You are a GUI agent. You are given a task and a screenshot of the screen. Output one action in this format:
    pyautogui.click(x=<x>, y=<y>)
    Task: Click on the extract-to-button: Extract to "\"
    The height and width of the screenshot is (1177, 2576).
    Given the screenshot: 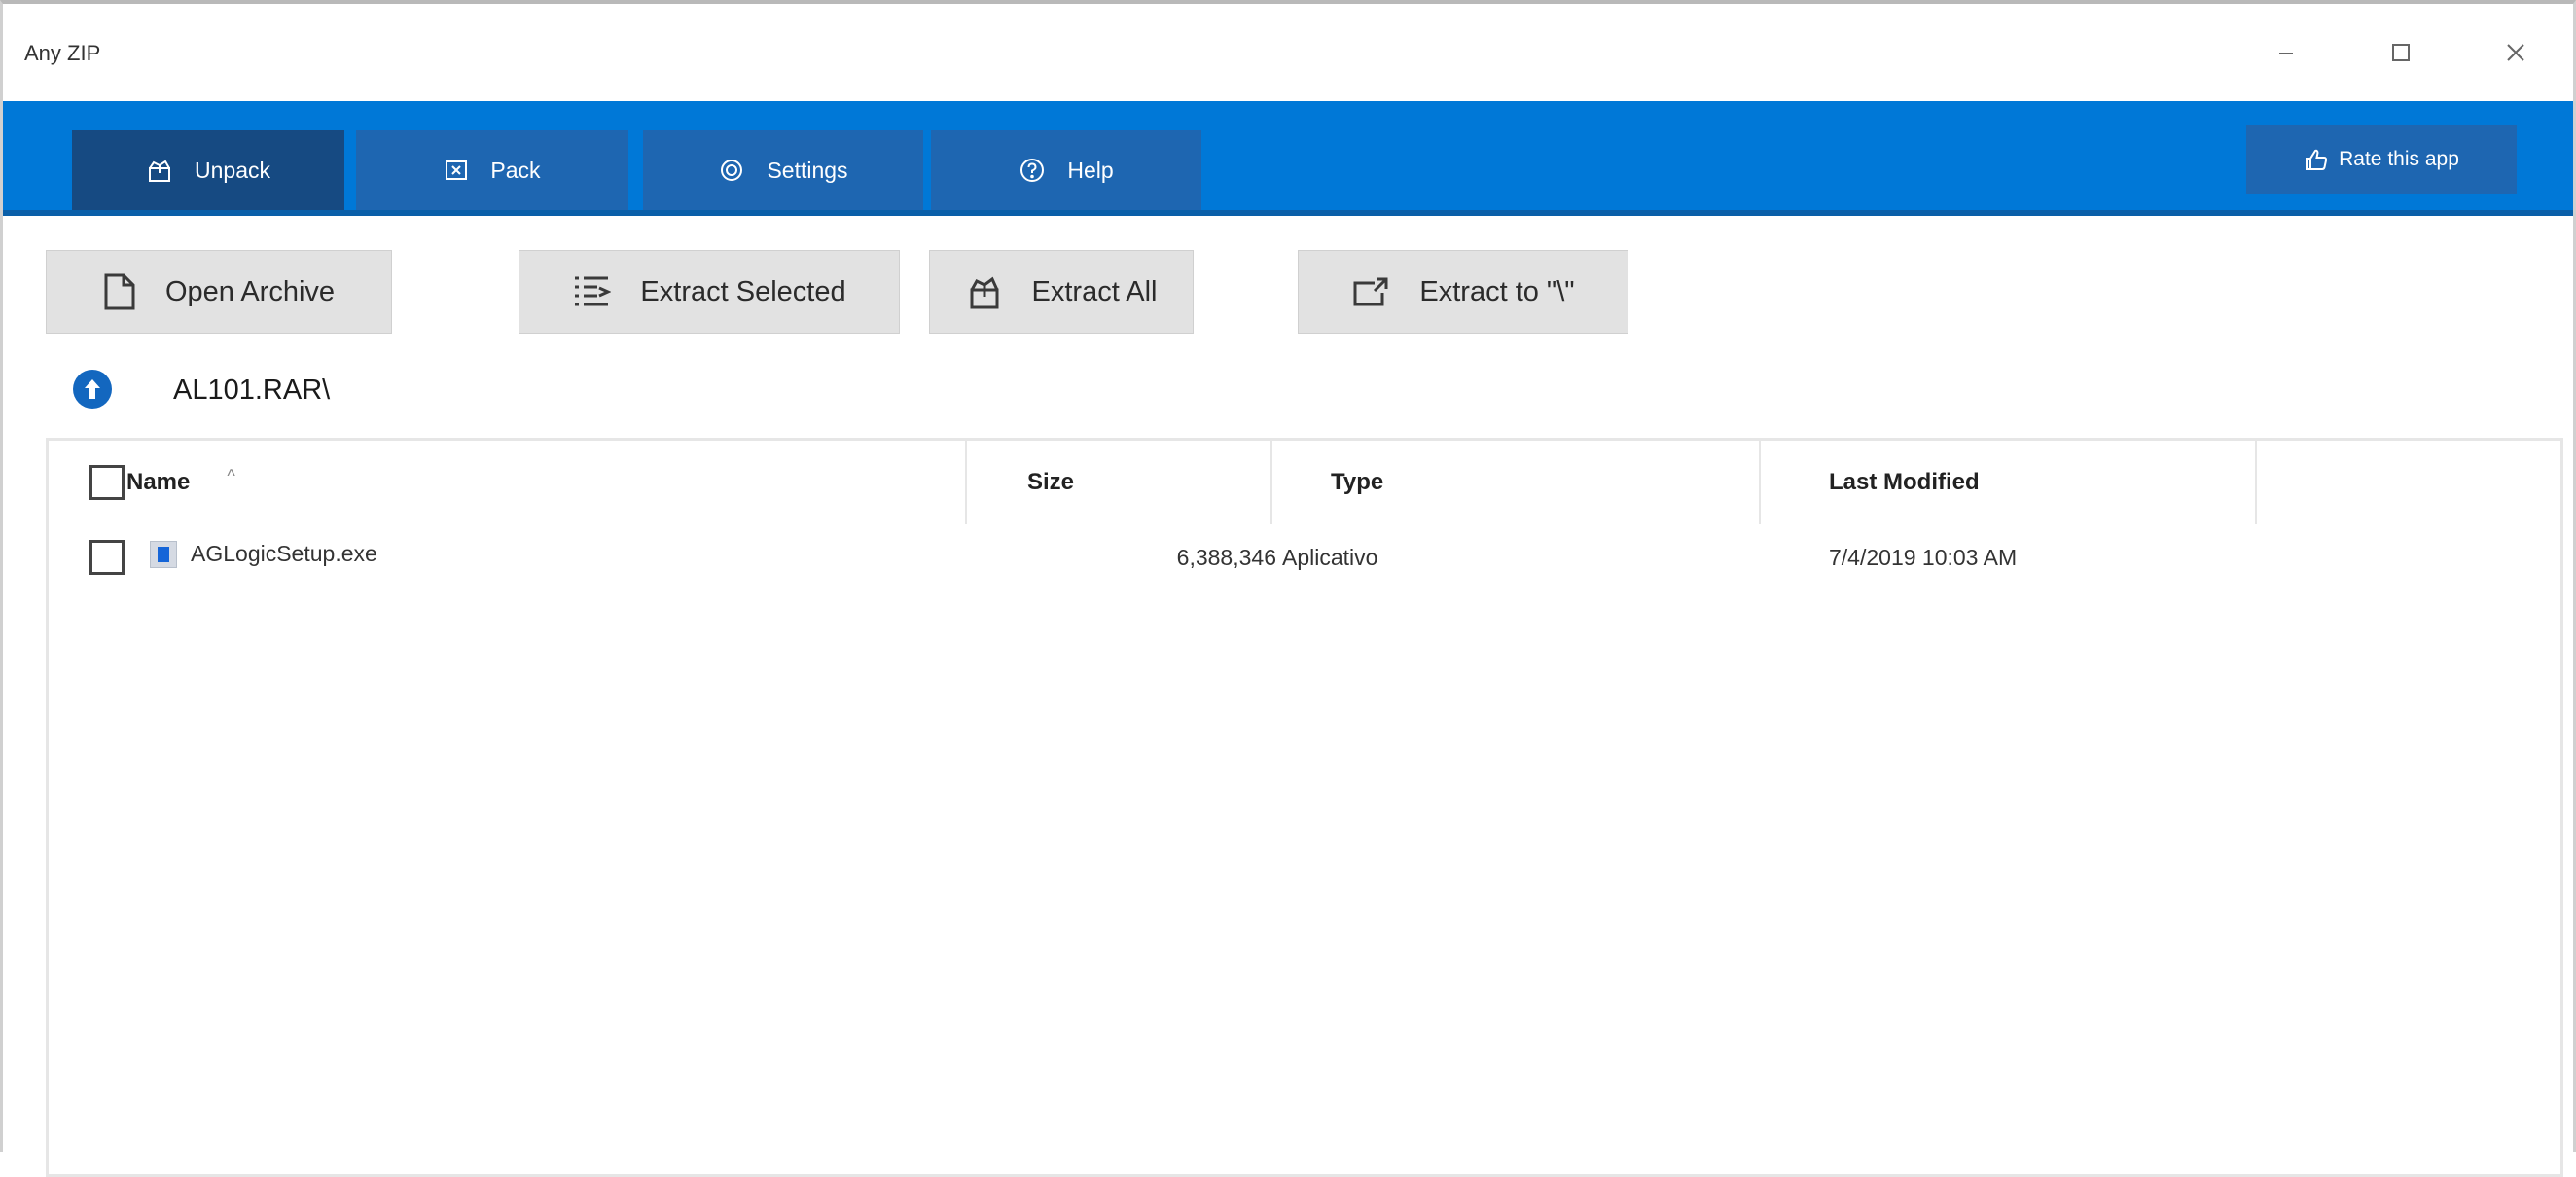 What is the action you would take?
    pyautogui.click(x=1463, y=292)
    